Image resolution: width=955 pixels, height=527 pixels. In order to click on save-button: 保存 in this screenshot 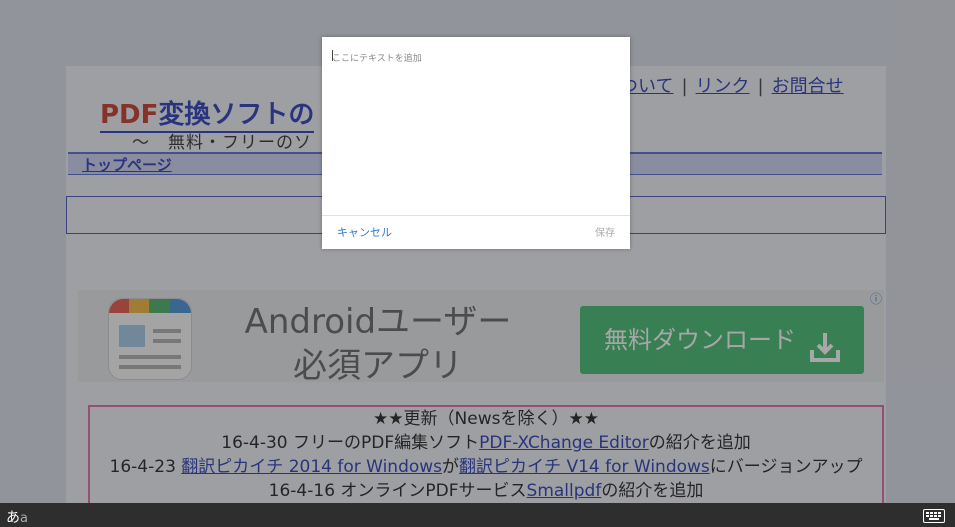, I will do `click(605, 231)`.